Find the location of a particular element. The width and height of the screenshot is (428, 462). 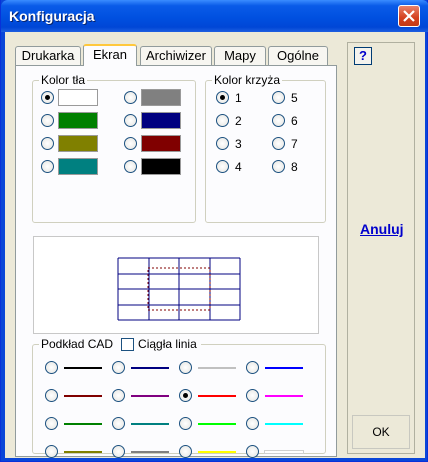

cad-background-header: Podkład CAD Ciągła linia is located at coordinates (120, 344).